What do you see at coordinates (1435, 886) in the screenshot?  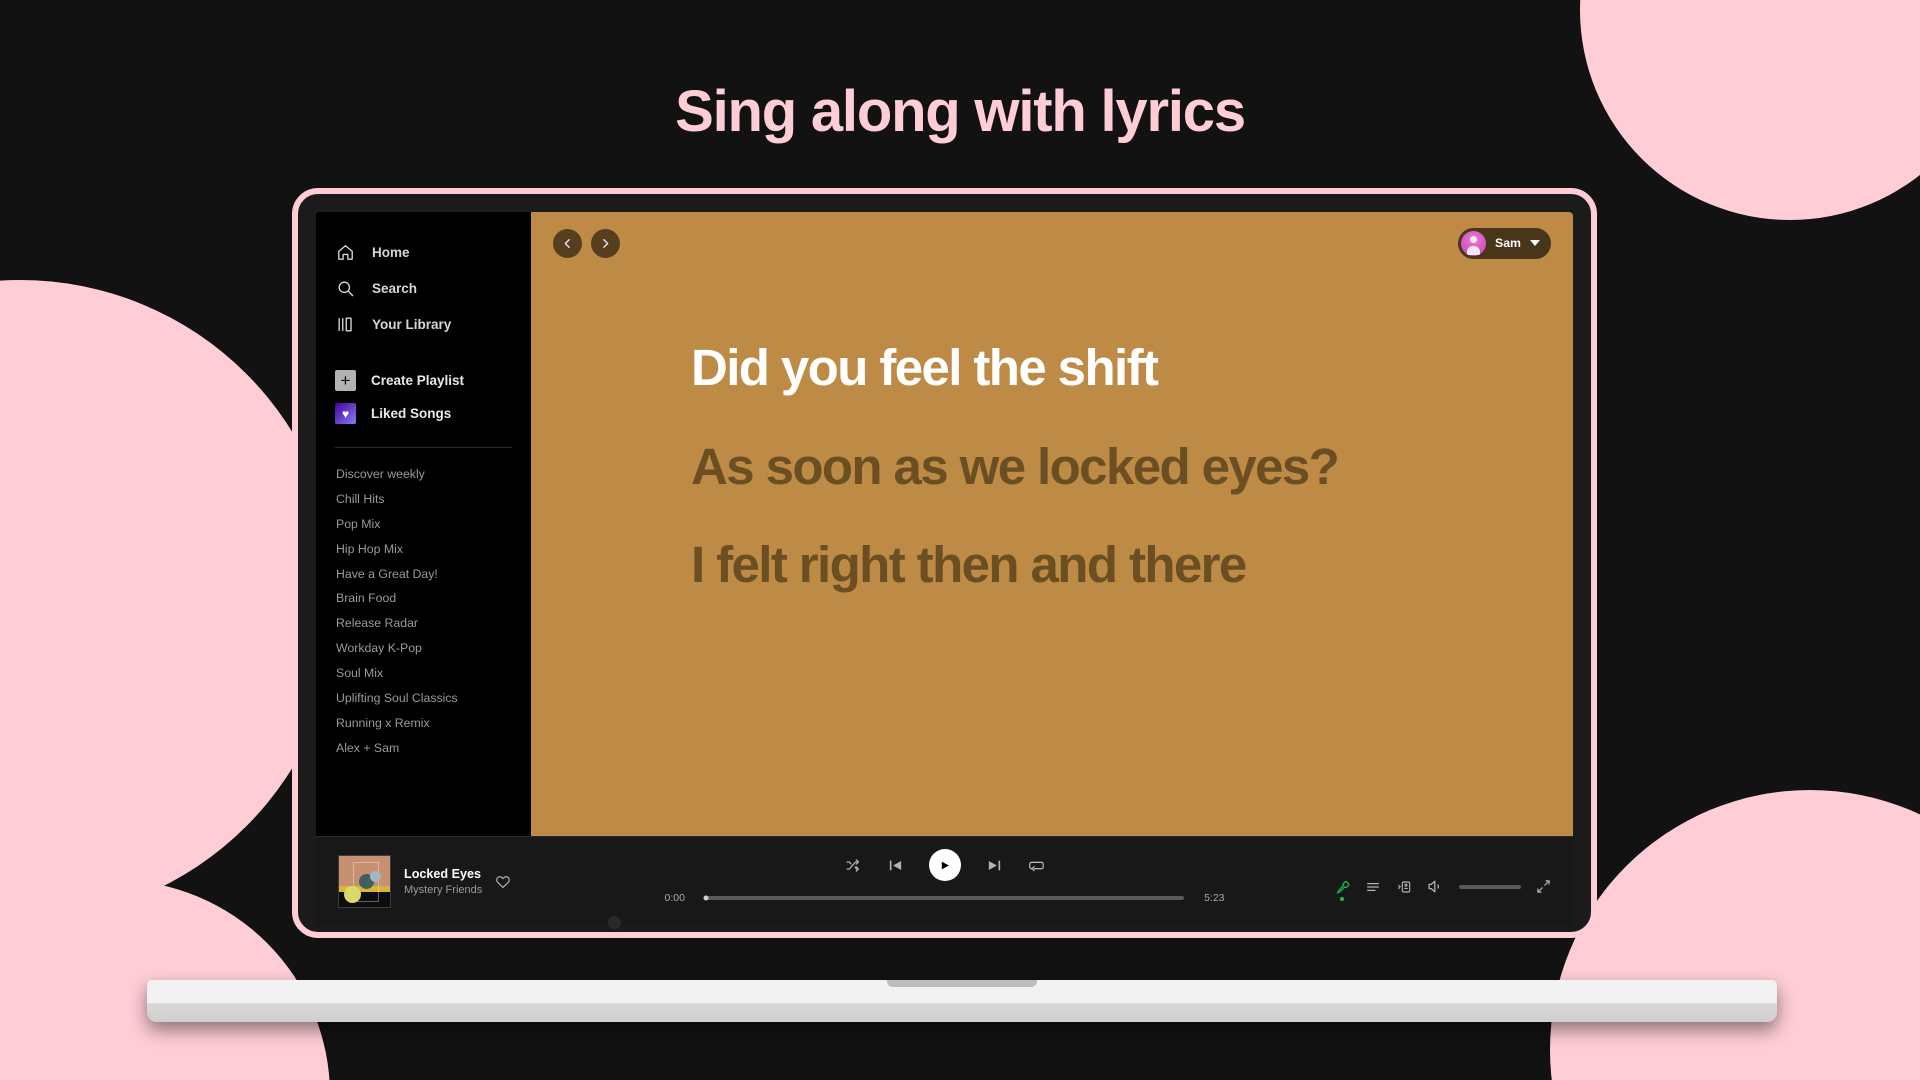 I see `volume-icon` at bounding box center [1435, 886].